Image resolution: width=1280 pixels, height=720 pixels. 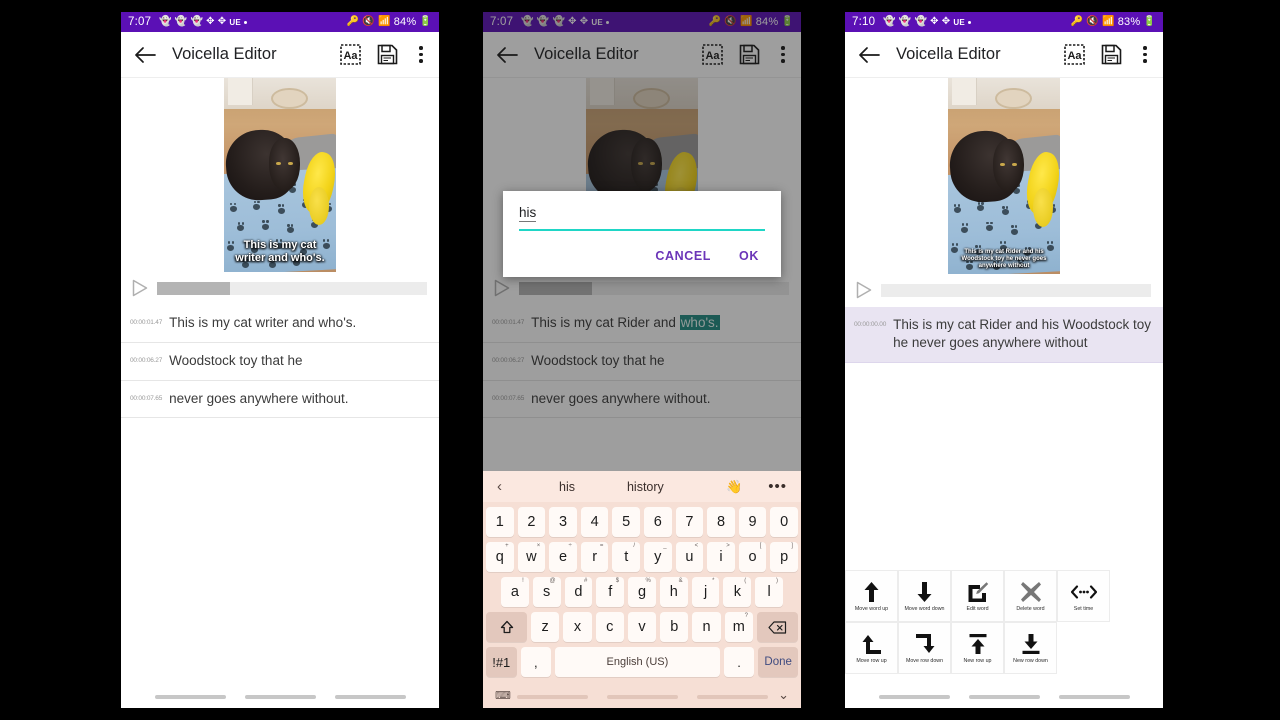 What do you see at coordinates (577, 627) in the screenshot?
I see `key-x: x` at bounding box center [577, 627].